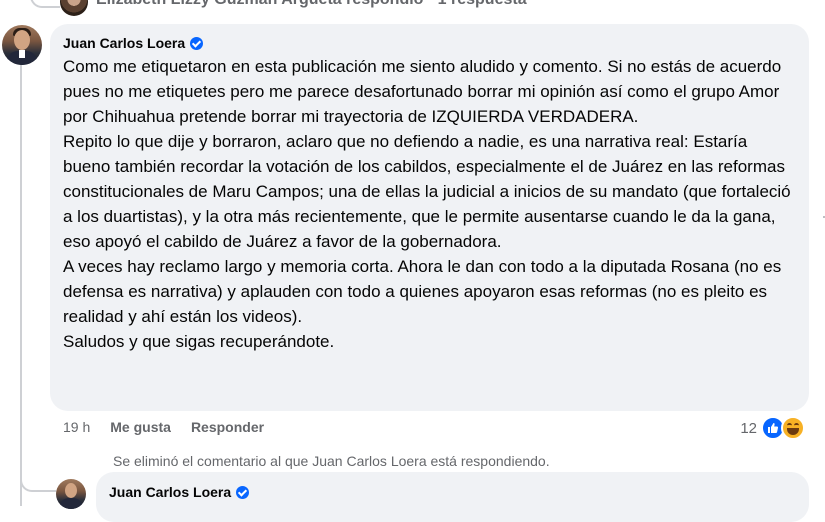  I want to click on thread-connector, so click(38, 476).